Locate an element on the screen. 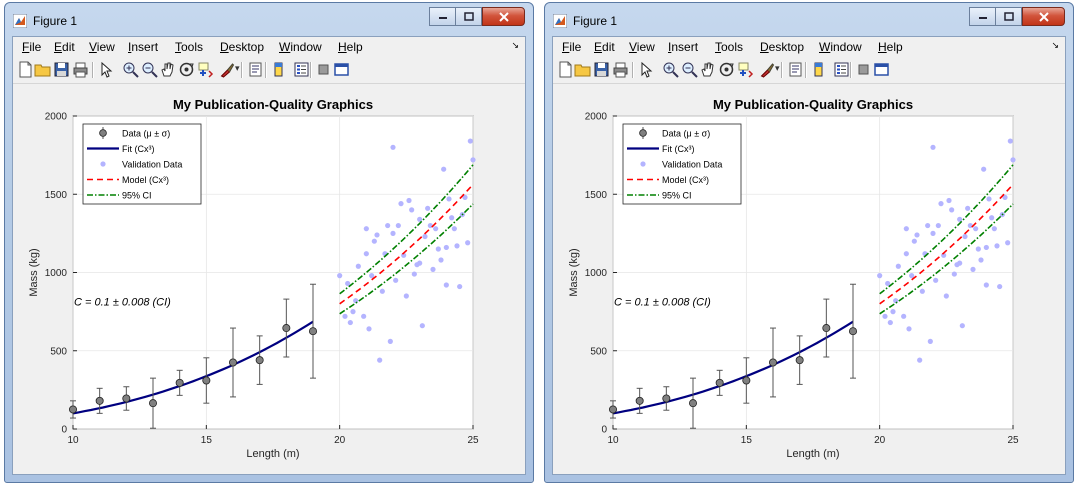  x-tick-label: 15 is located at coordinates (207, 440).